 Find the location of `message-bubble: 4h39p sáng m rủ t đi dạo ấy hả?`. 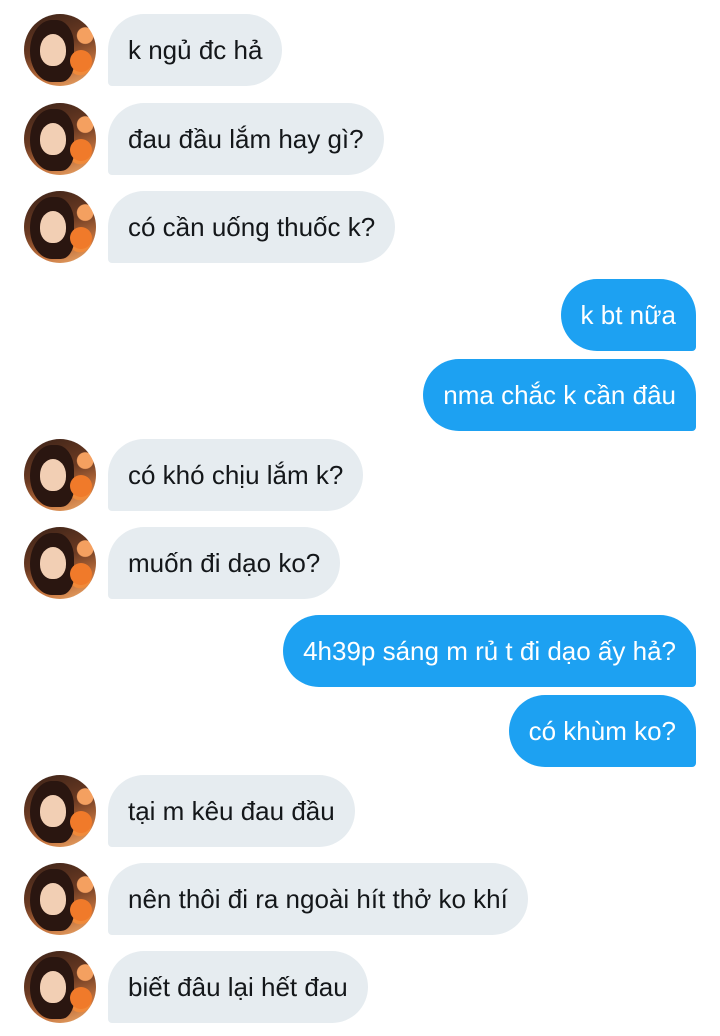

message-bubble: 4h39p sáng m rủ t đi dạo ấy hả? is located at coordinates (489, 651).